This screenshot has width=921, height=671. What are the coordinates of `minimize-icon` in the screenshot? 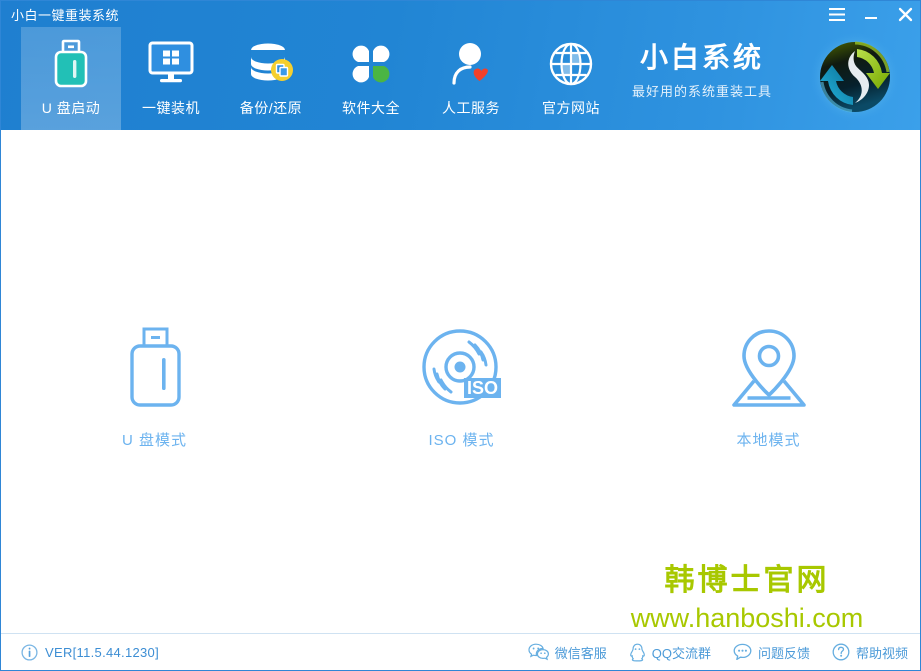 It's located at (871, 17).